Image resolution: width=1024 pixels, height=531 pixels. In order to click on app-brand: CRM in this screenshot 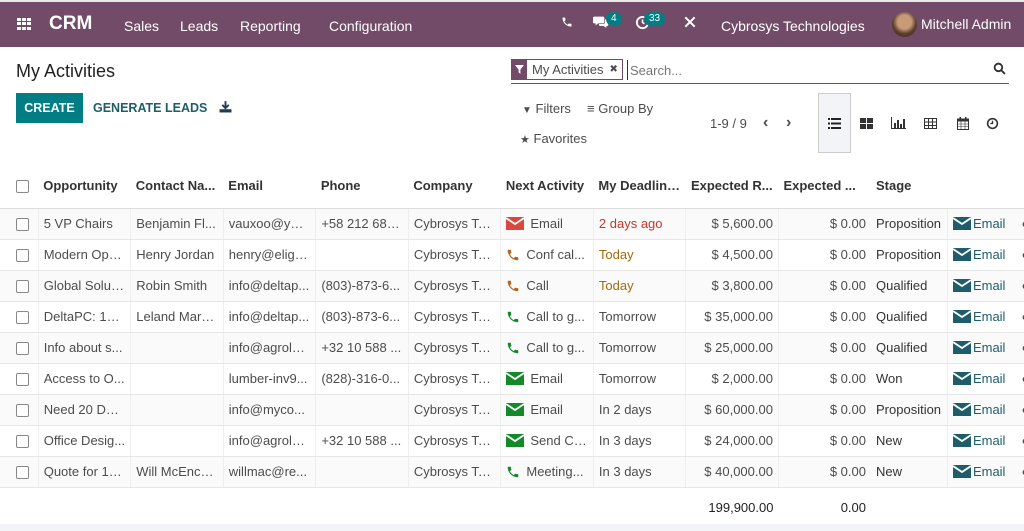, I will do `click(70, 24)`.